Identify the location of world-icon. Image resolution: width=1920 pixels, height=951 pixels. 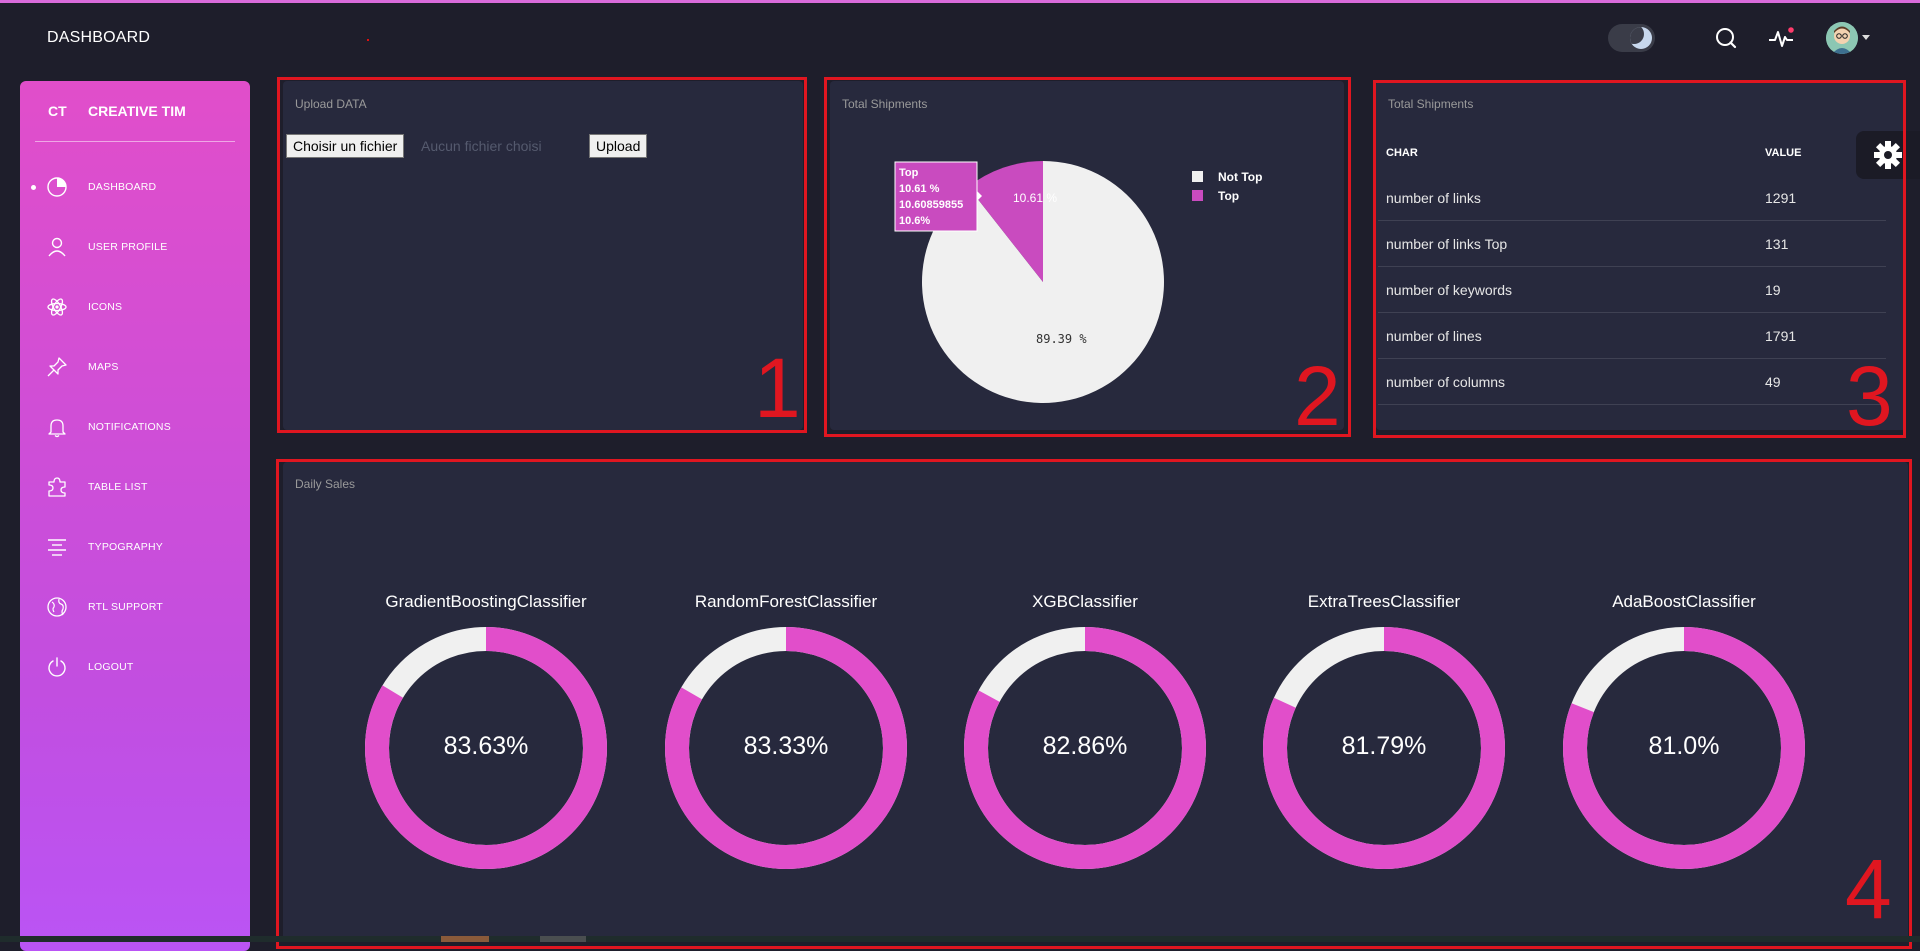
(57, 607).